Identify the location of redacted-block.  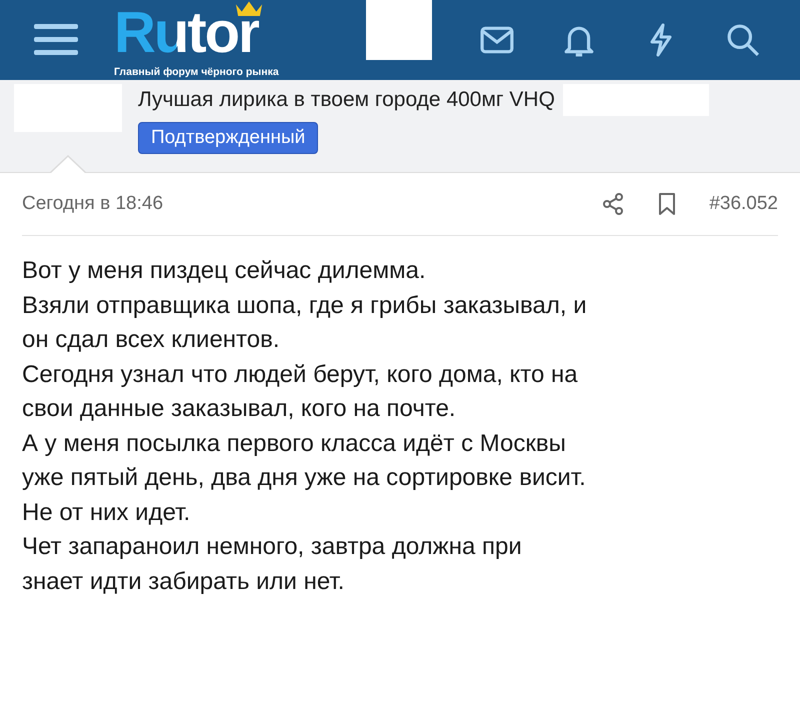
(399, 30).